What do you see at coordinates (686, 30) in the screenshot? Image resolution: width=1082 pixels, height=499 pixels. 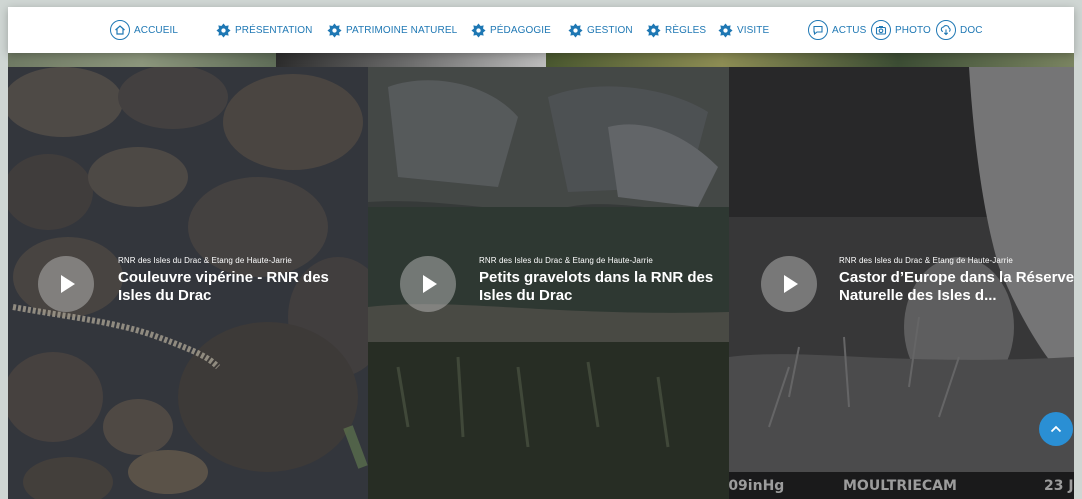 I see `nav-regles-label: RÈGLES` at bounding box center [686, 30].